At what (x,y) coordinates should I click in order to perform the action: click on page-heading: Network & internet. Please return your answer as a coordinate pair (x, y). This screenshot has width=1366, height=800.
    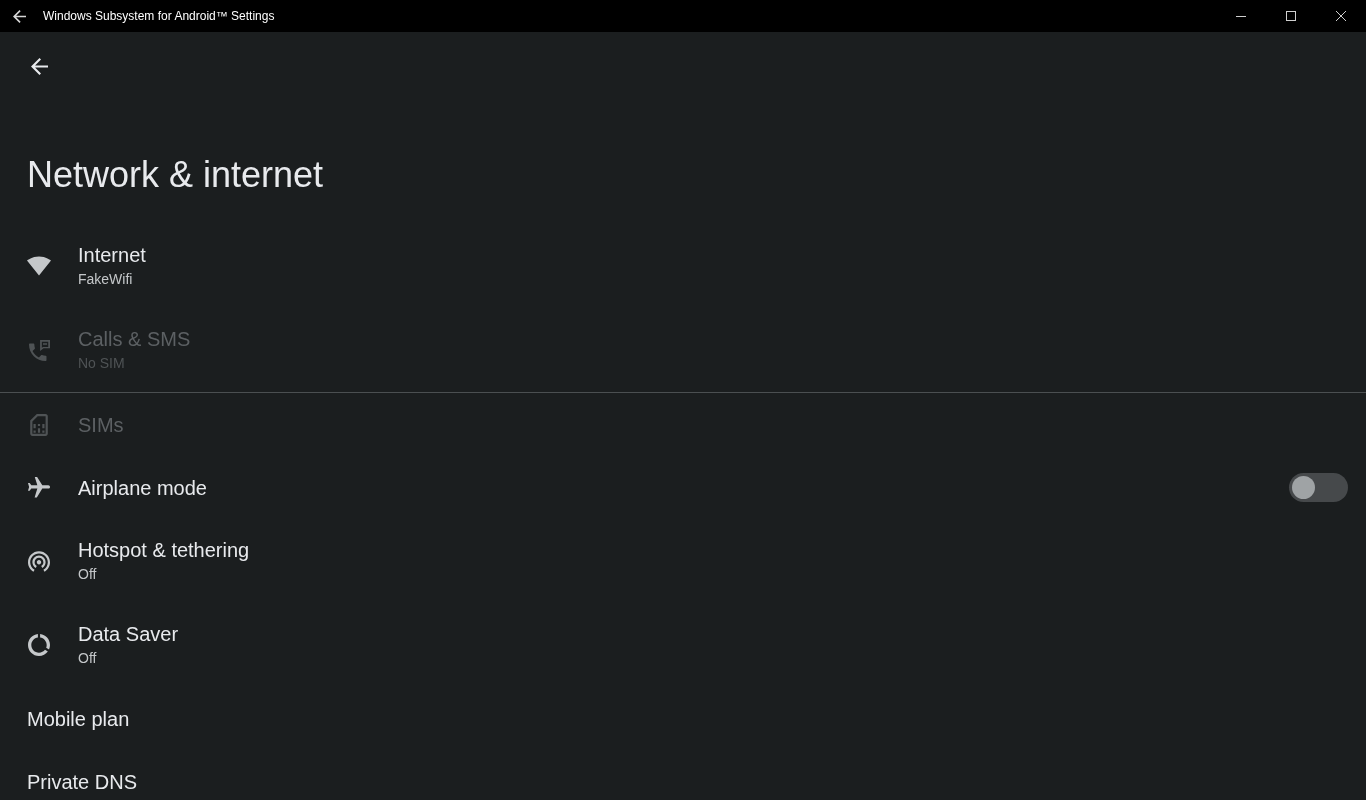
    Looking at the image, I should click on (175, 175).